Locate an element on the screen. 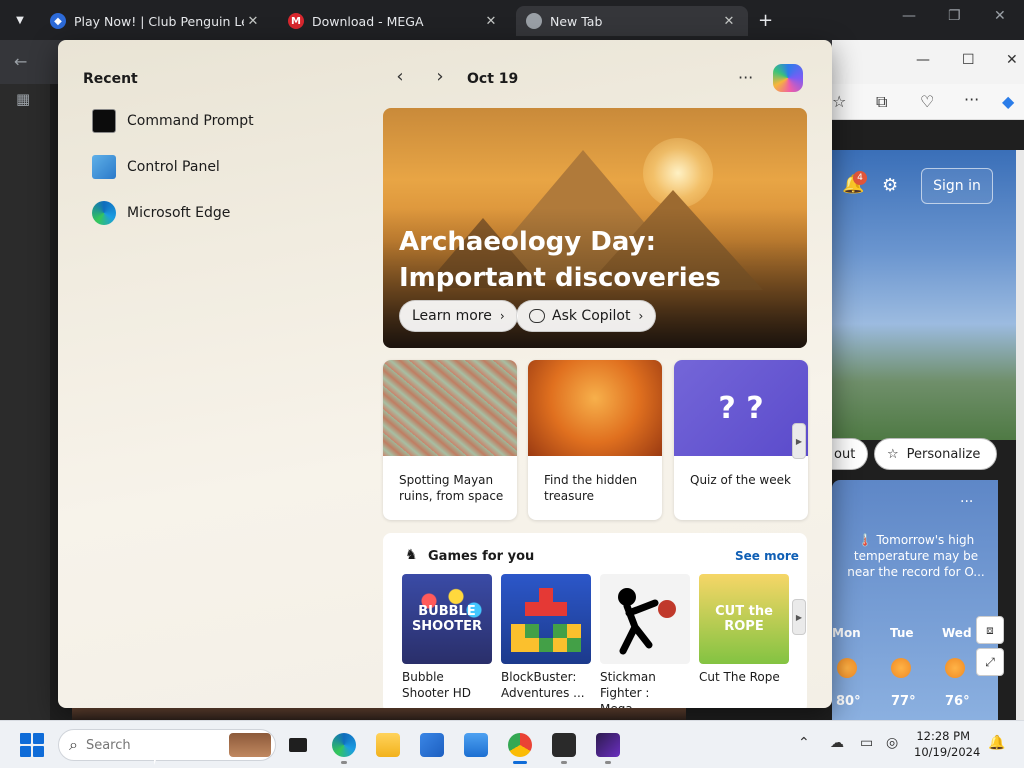  taskbar-file-explorer is located at coordinates (388, 745).